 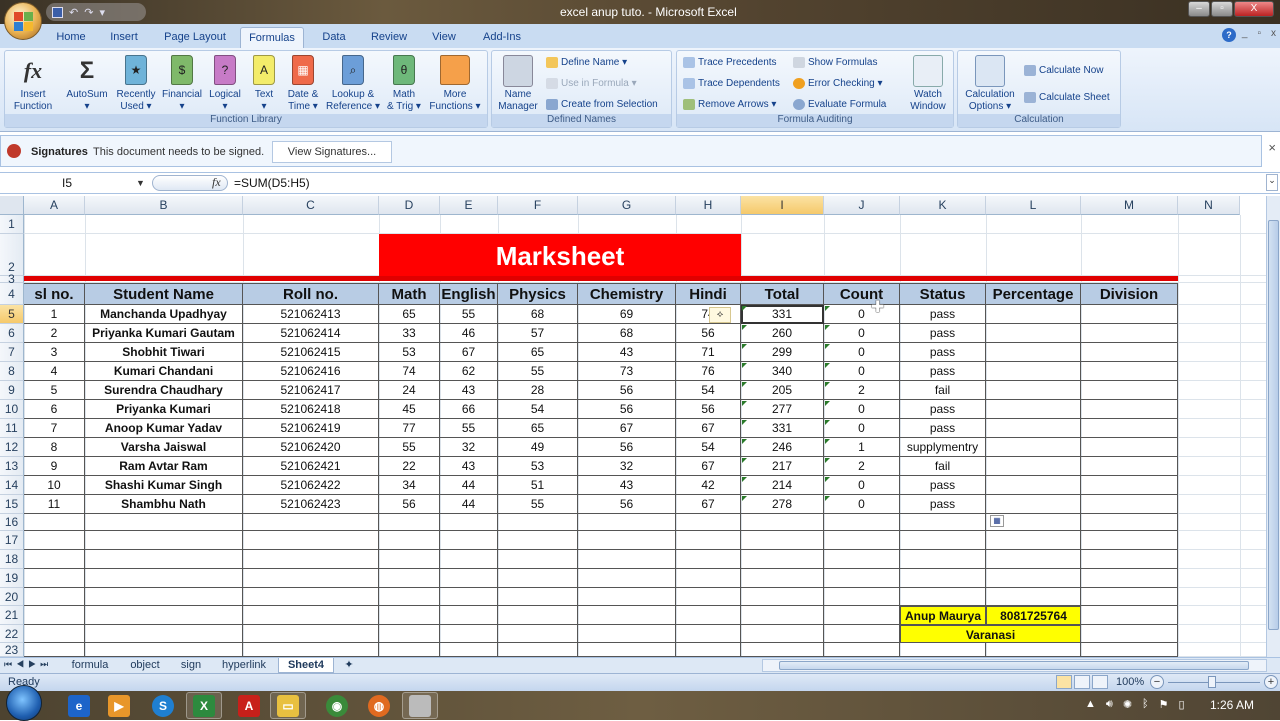 I want to click on table-cell: 67, so click(x=469, y=352).